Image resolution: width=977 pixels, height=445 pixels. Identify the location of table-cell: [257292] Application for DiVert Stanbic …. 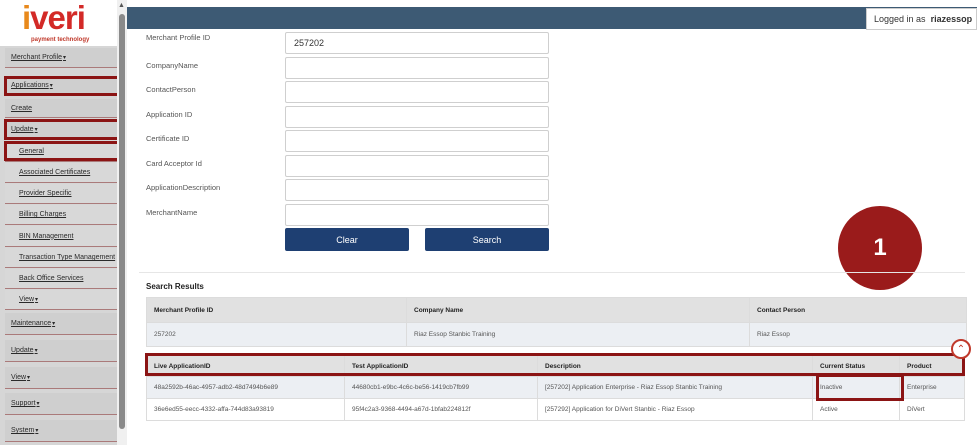
(675, 409).